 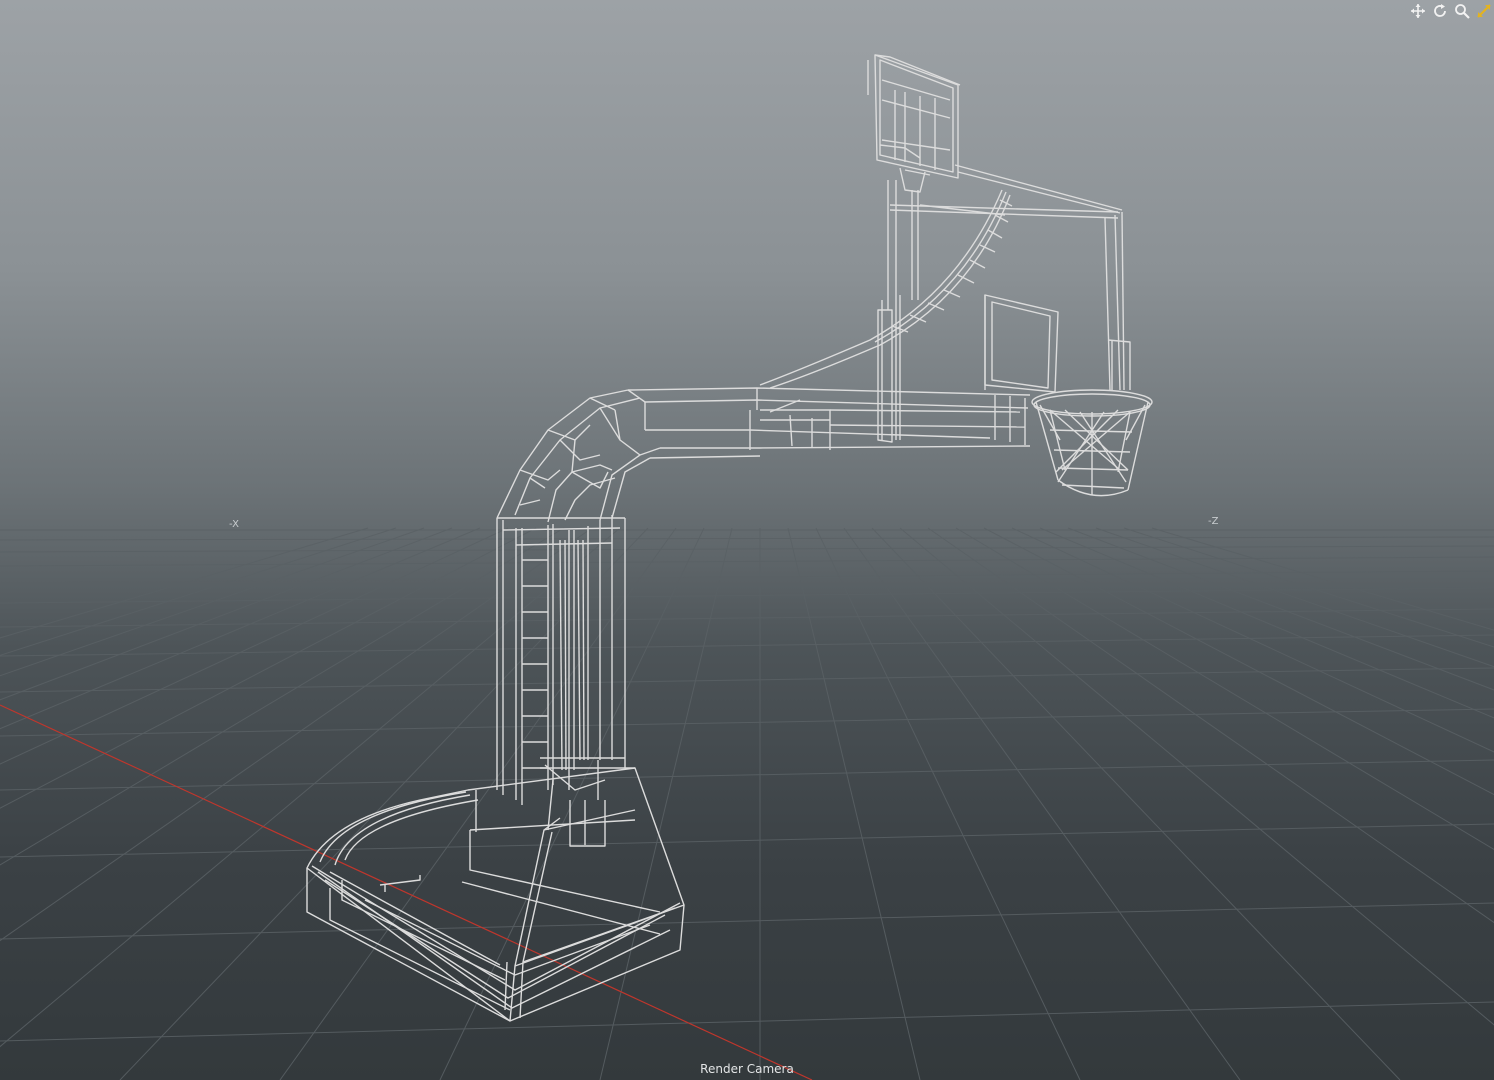 I want to click on magnifier-icon, so click(x=1462, y=11).